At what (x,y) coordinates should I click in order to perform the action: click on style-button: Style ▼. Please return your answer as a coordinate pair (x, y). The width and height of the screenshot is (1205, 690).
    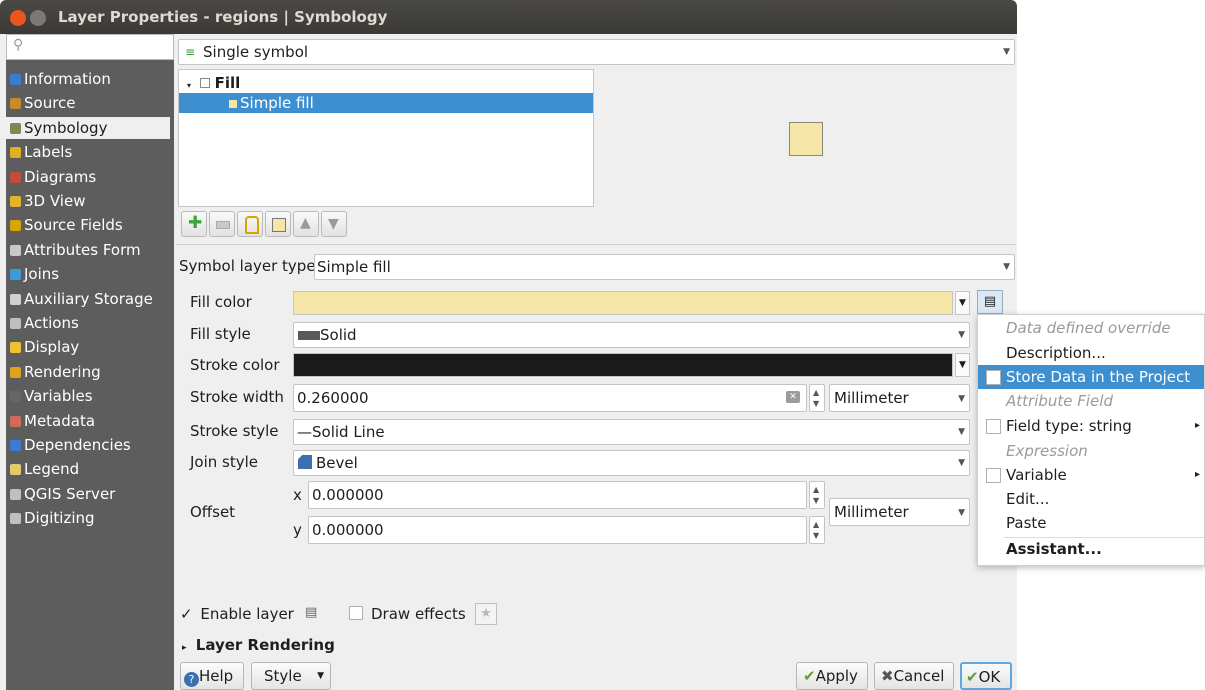
    Looking at the image, I should click on (291, 676).